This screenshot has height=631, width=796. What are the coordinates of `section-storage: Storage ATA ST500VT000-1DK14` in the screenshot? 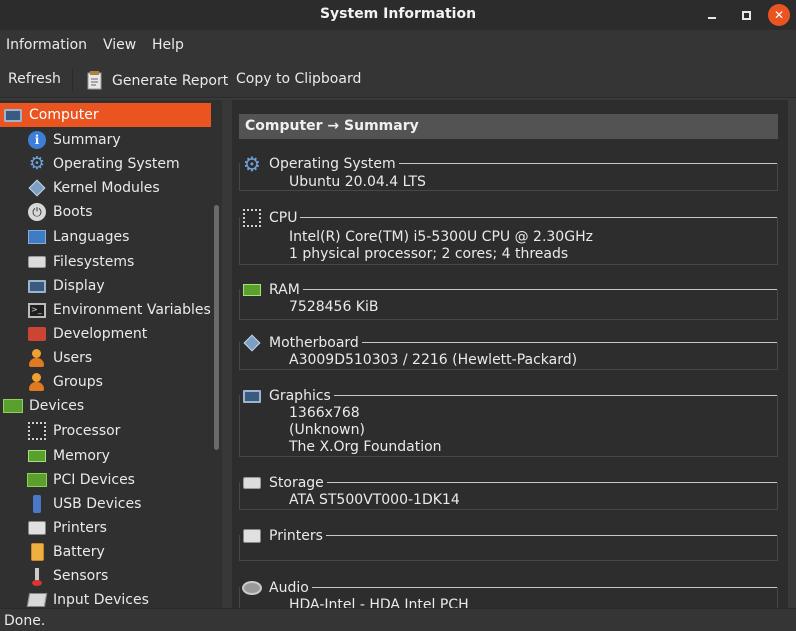 It's located at (508, 491).